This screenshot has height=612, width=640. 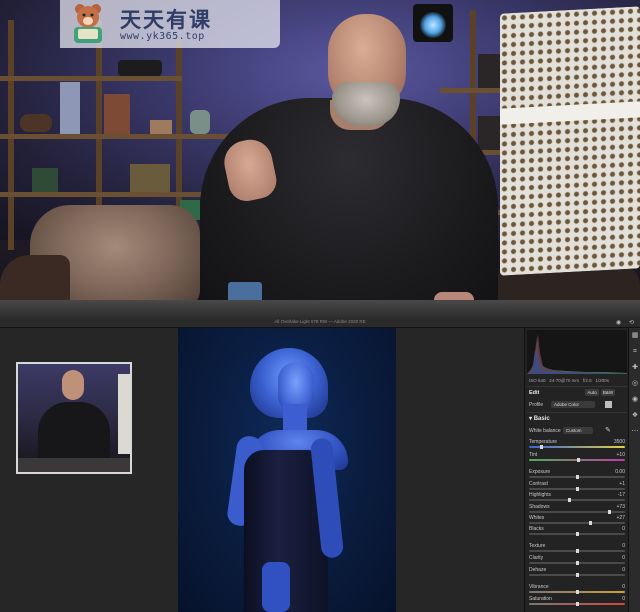 I want to click on crop-icon: ⌗, so click(x=635, y=352).